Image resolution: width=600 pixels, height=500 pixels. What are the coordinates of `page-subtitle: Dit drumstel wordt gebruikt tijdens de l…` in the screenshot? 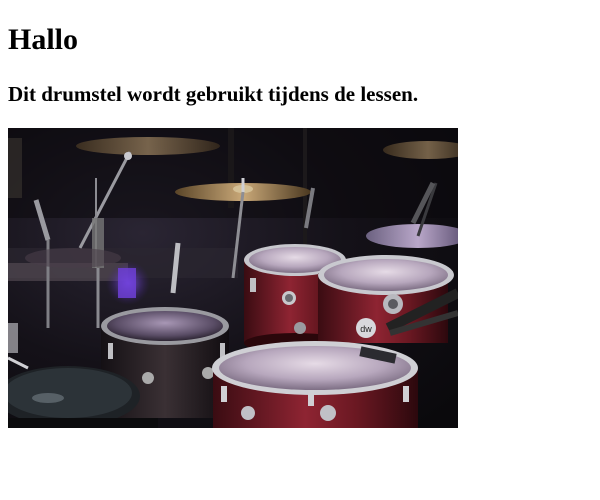 It's located at (213, 94).